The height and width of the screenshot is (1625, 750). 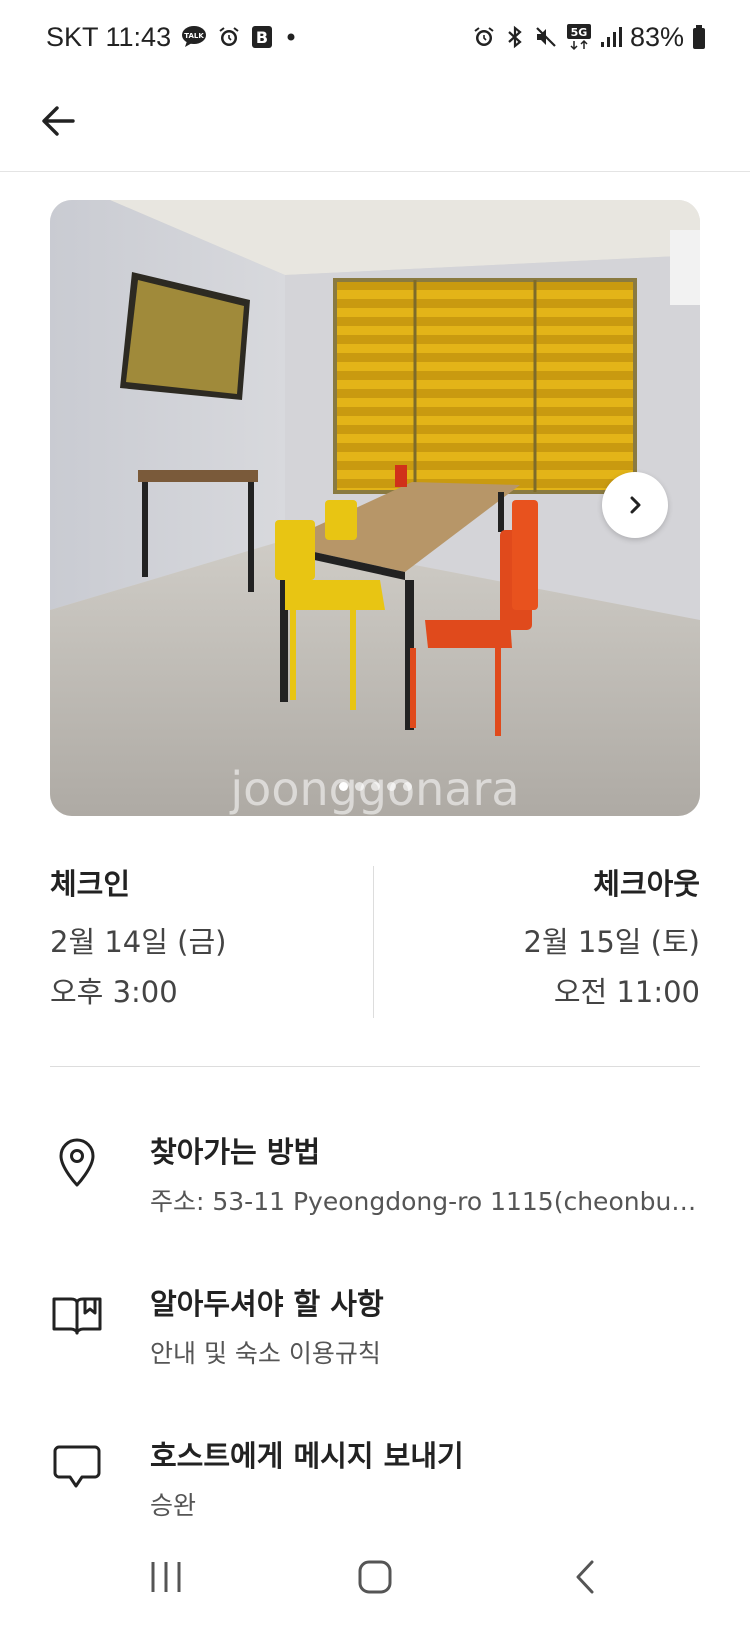 I want to click on map-pin-icon, so click(x=77, y=1163).